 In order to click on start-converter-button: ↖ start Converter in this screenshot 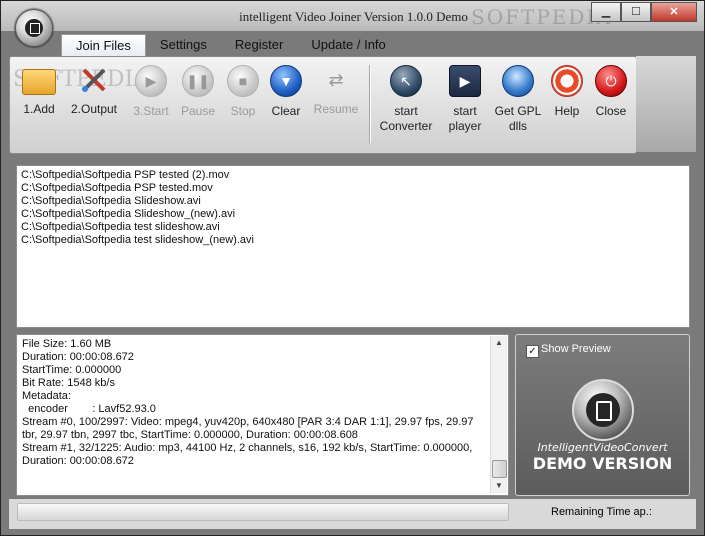, I will do `click(406, 98)`.